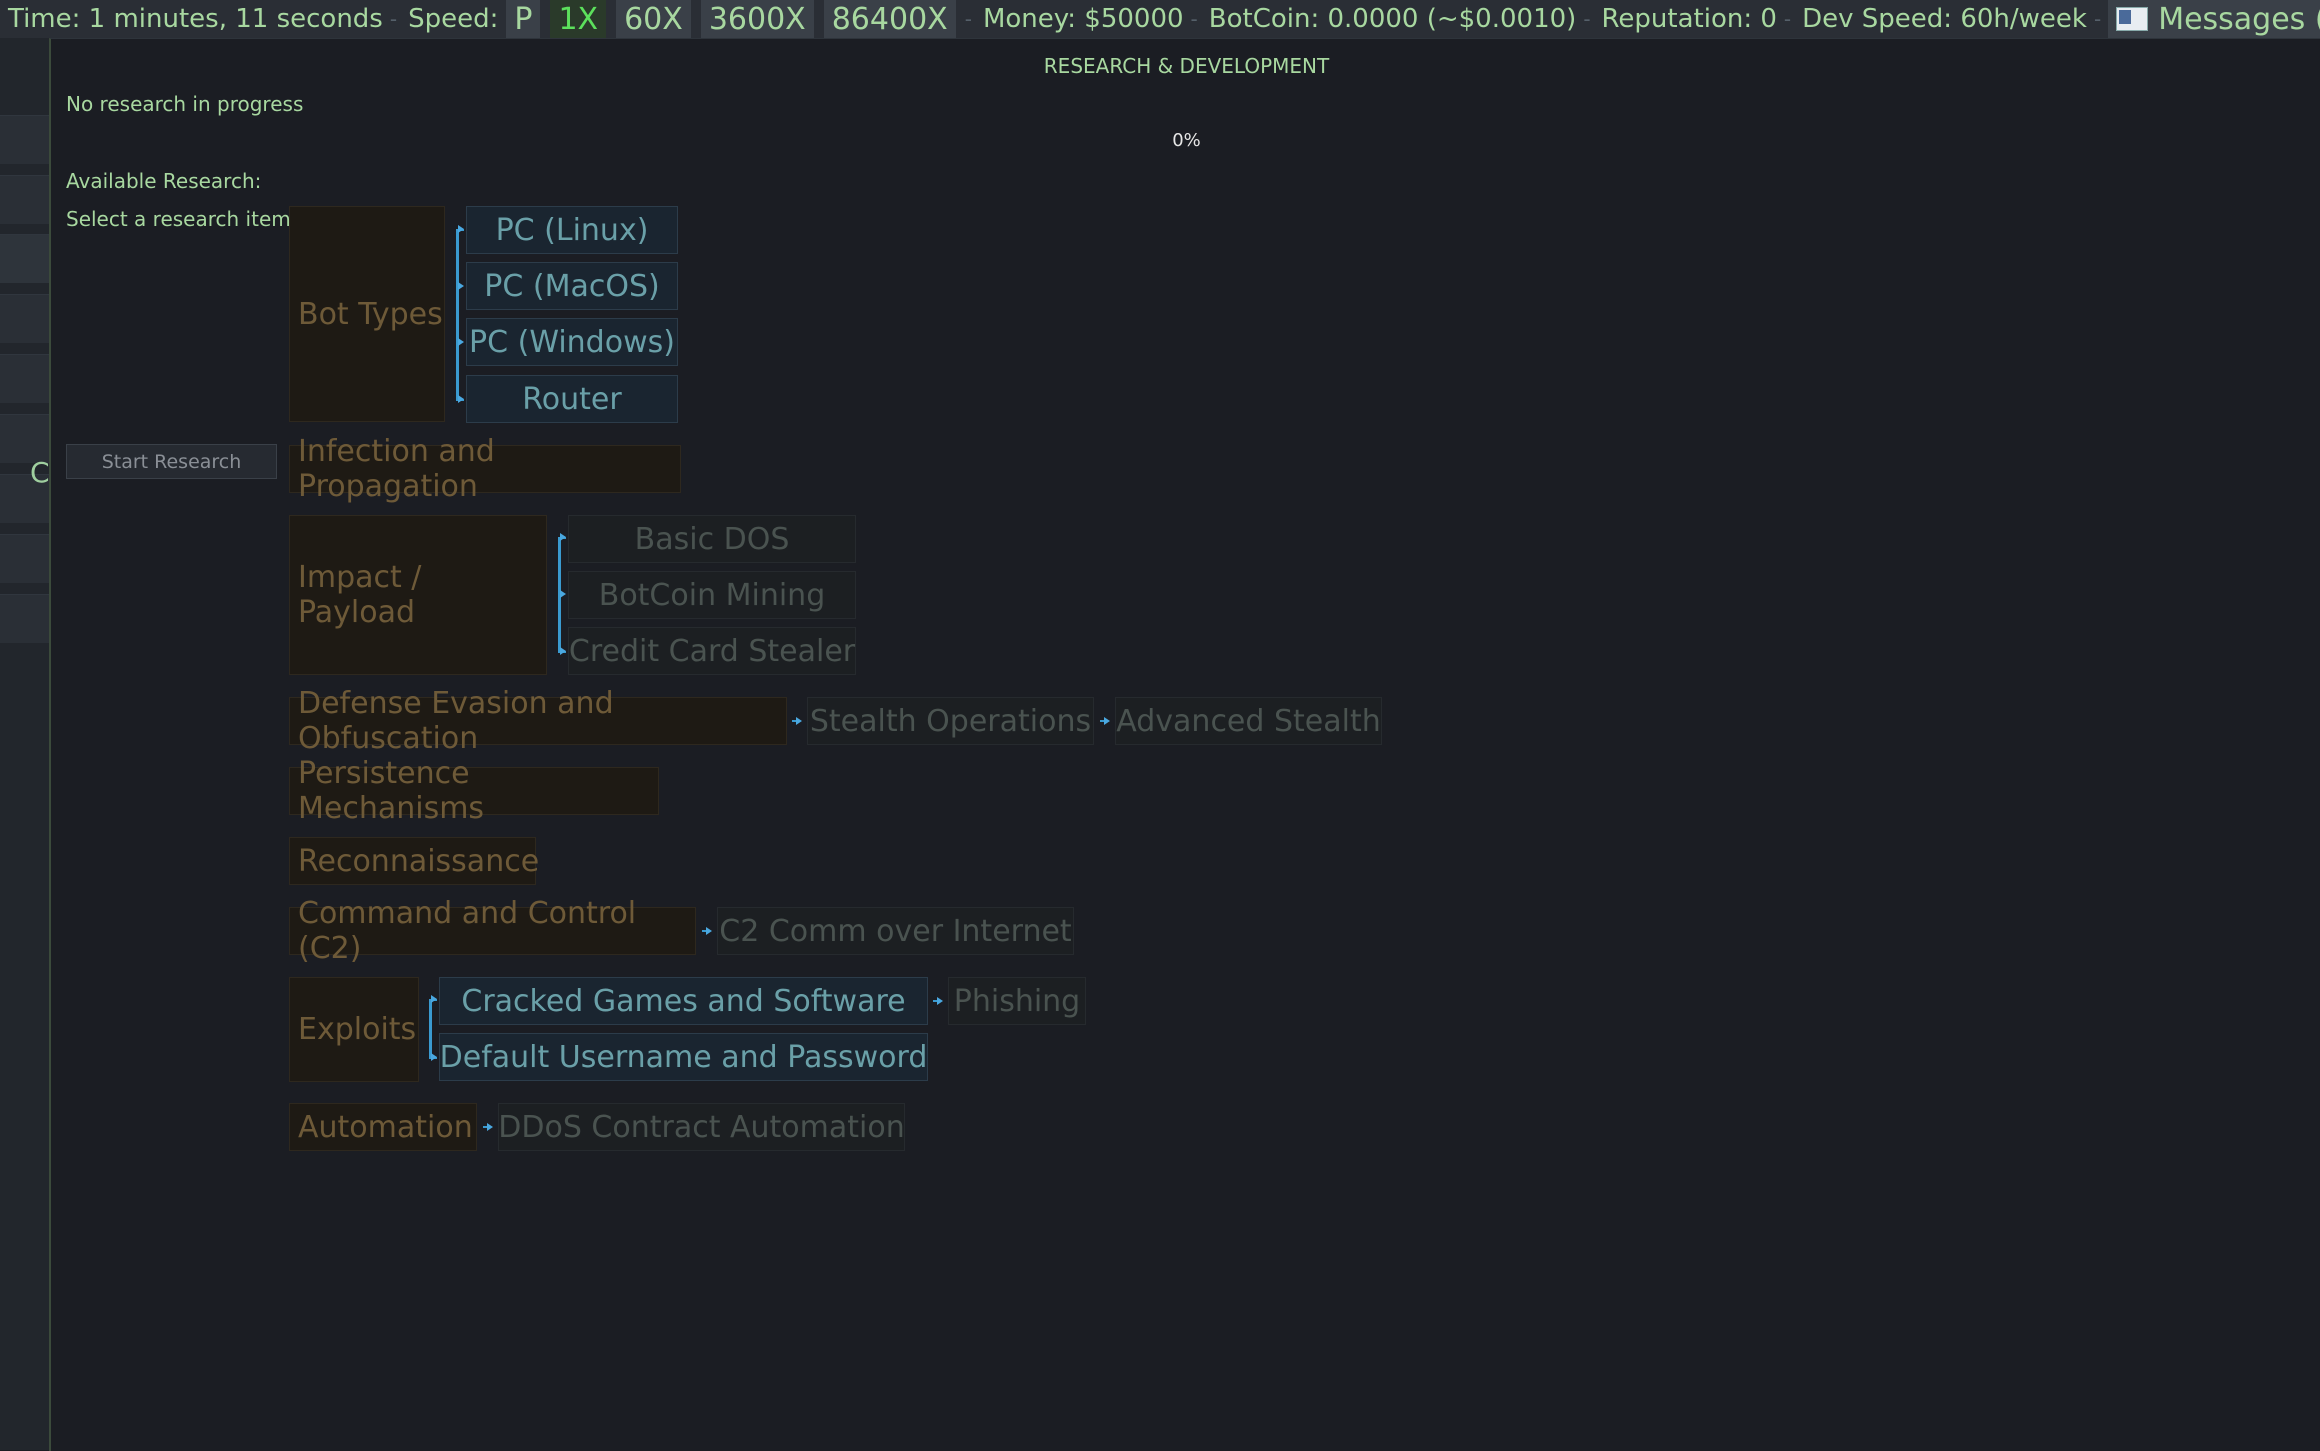  I want to click on messages-button: Messages (1), so click(2214, 19).